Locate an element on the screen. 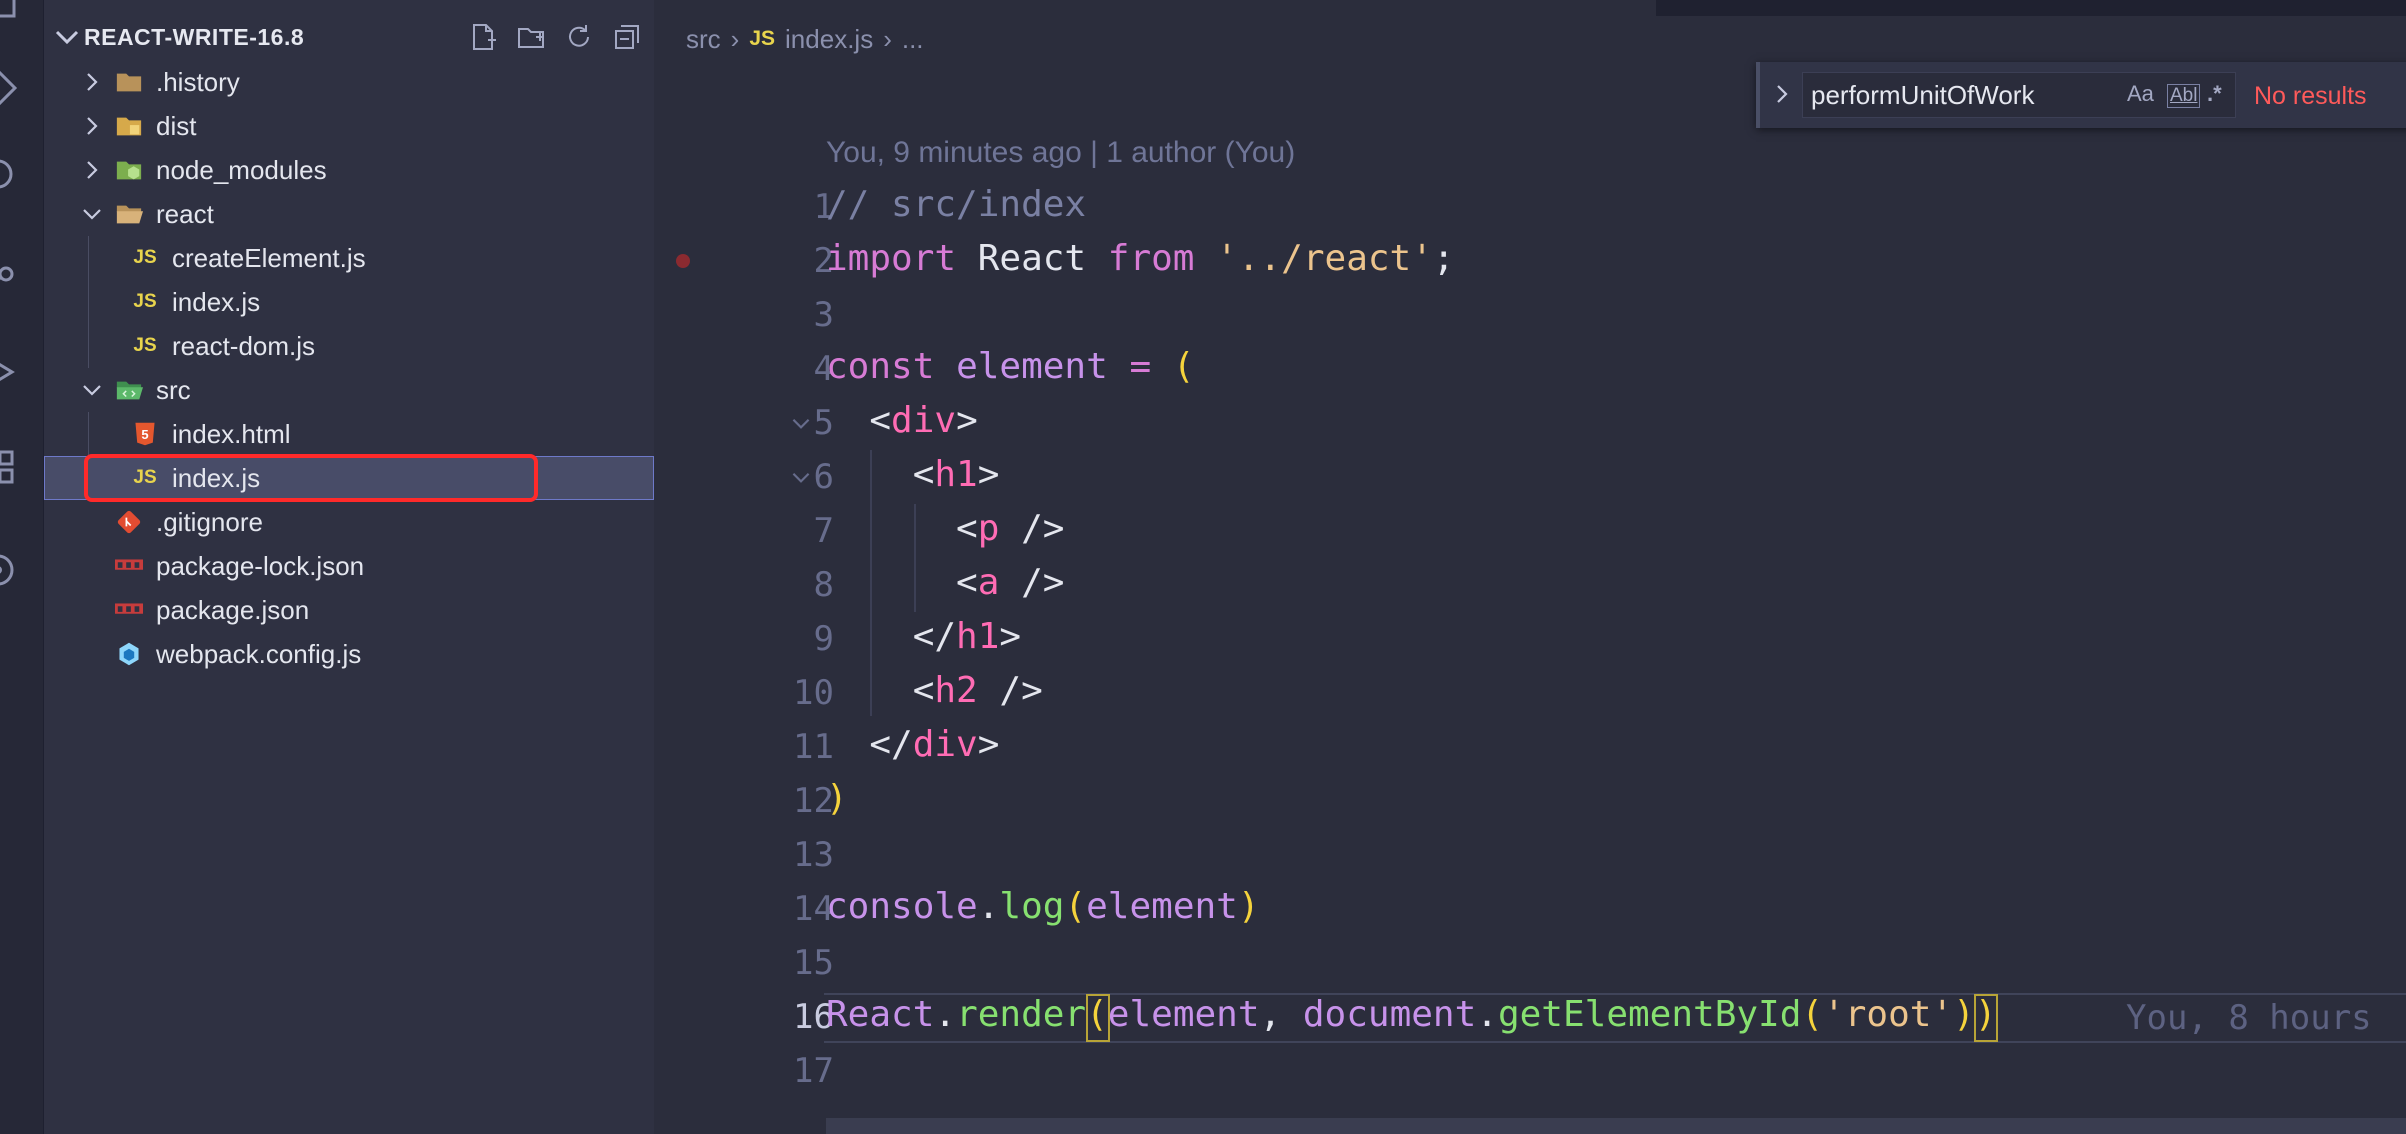 The image size is (2406, 1134). inline-git-blame: You, 8 hours is located at coordinates (2249, 1018).